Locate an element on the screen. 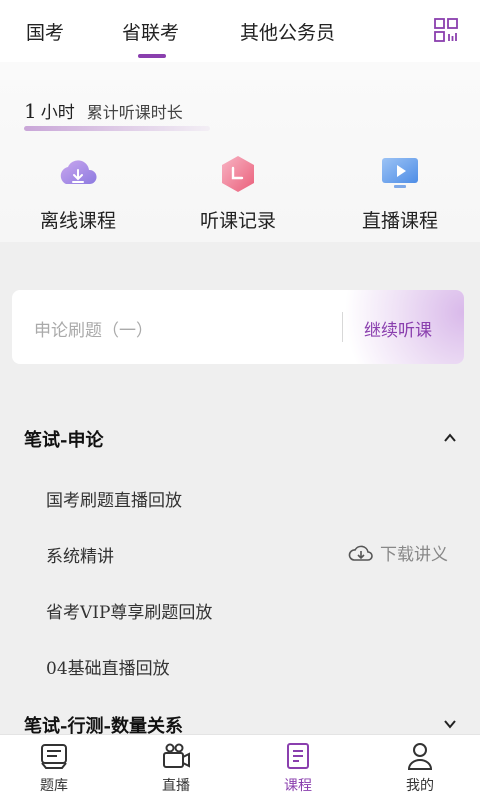  nav-mine-label: 我的 is located at coordinates (420, 786).